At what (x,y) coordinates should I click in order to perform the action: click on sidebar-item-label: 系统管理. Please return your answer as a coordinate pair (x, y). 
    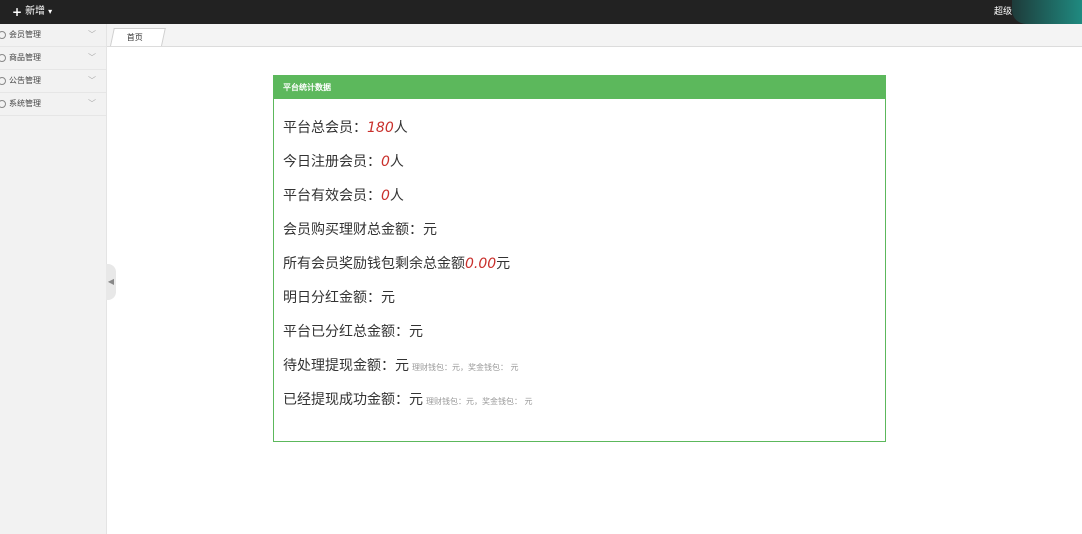
    Looking at the image, I should click on (25, 103).